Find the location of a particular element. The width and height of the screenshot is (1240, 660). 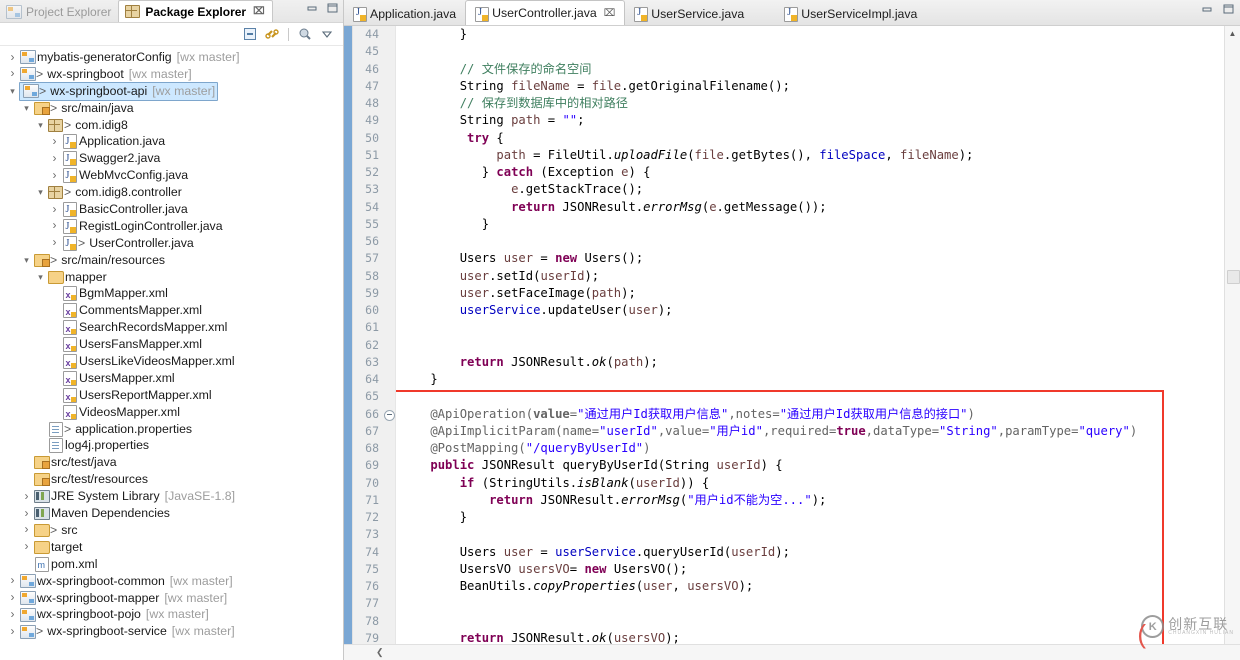

tree-item-maven-dependencies: Maven Dependencies is located at coordinates (171, 513).